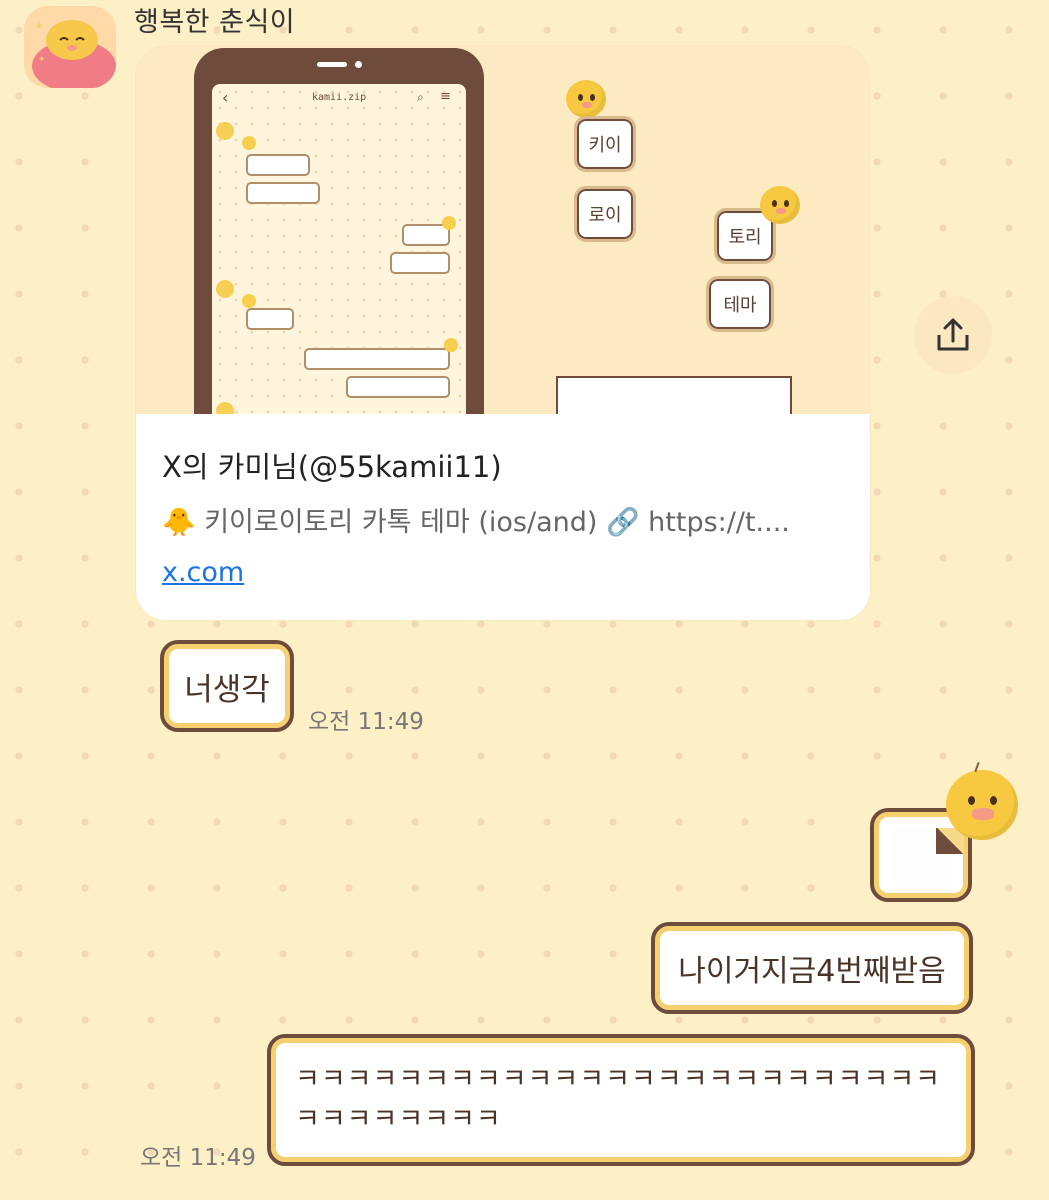 The width and height of the screenshot is (1049, 1200). I want to click on message-text: 나이거지금4번째받음, so click(812, 971).